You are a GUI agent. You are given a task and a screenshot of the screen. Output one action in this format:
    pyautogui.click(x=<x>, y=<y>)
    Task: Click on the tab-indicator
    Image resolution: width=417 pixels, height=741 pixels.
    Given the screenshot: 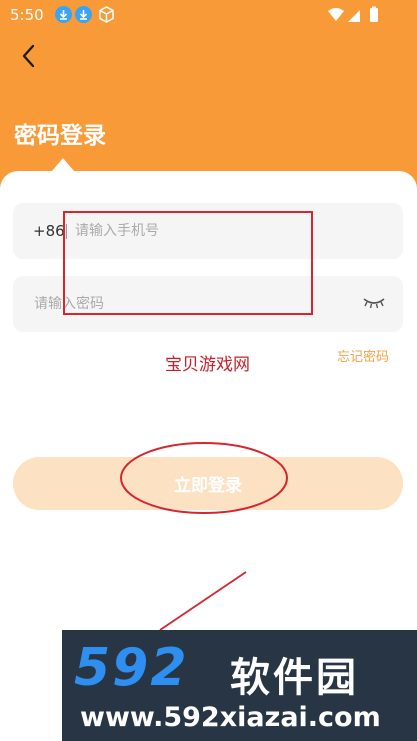 What is the action you would take?
    pyautogui.click(x=63, y=164)
    